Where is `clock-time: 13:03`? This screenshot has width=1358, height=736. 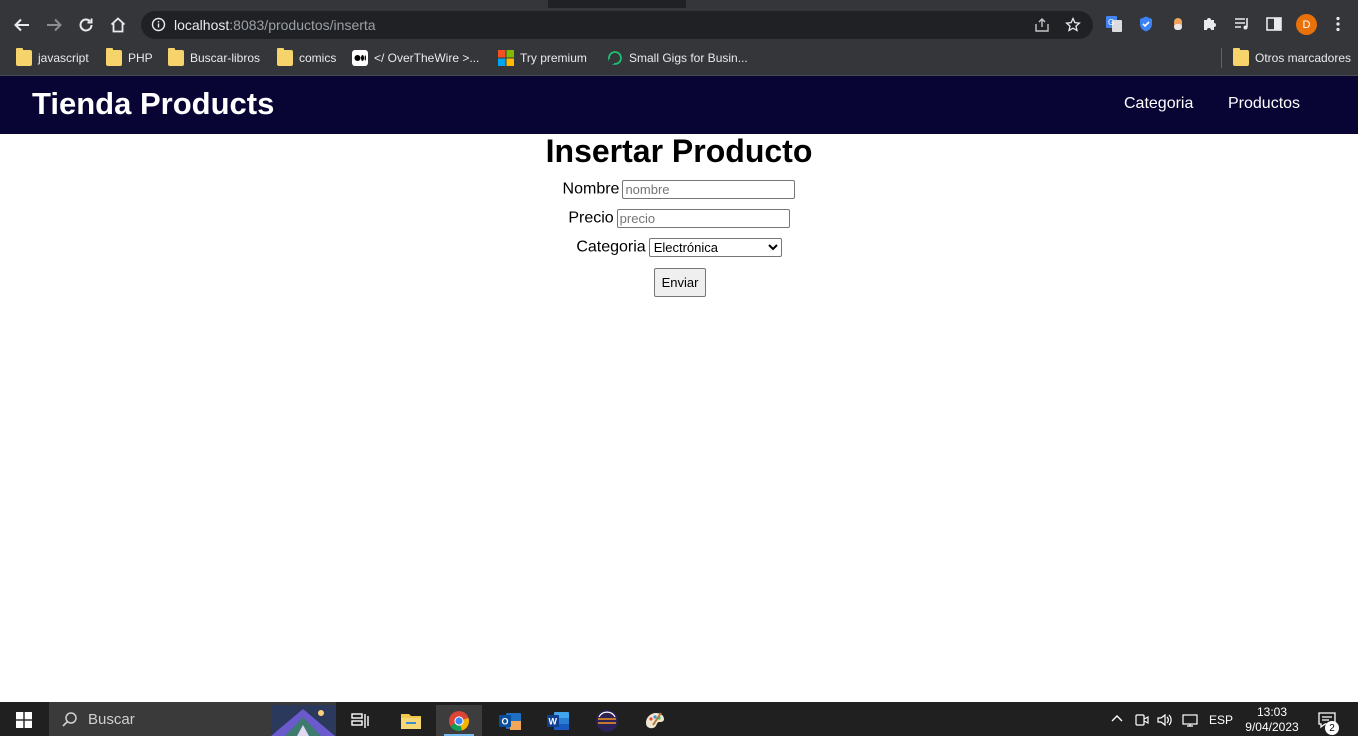
clock-time: 13:03 is located at coordinates (1272, 712).